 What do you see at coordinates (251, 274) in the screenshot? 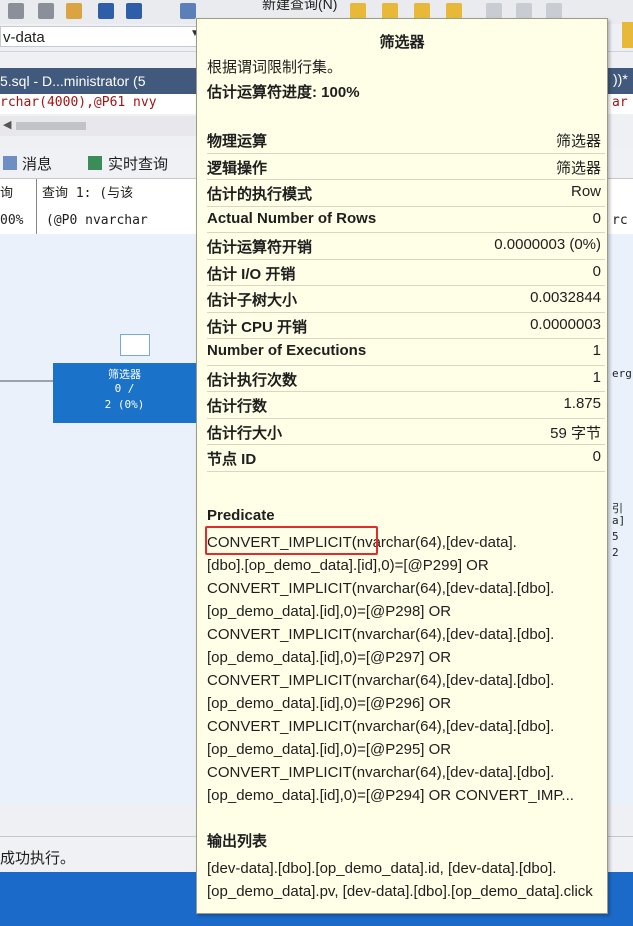
I see `property-name: 估计 I/O 开销` at bounding box center [251, 274].